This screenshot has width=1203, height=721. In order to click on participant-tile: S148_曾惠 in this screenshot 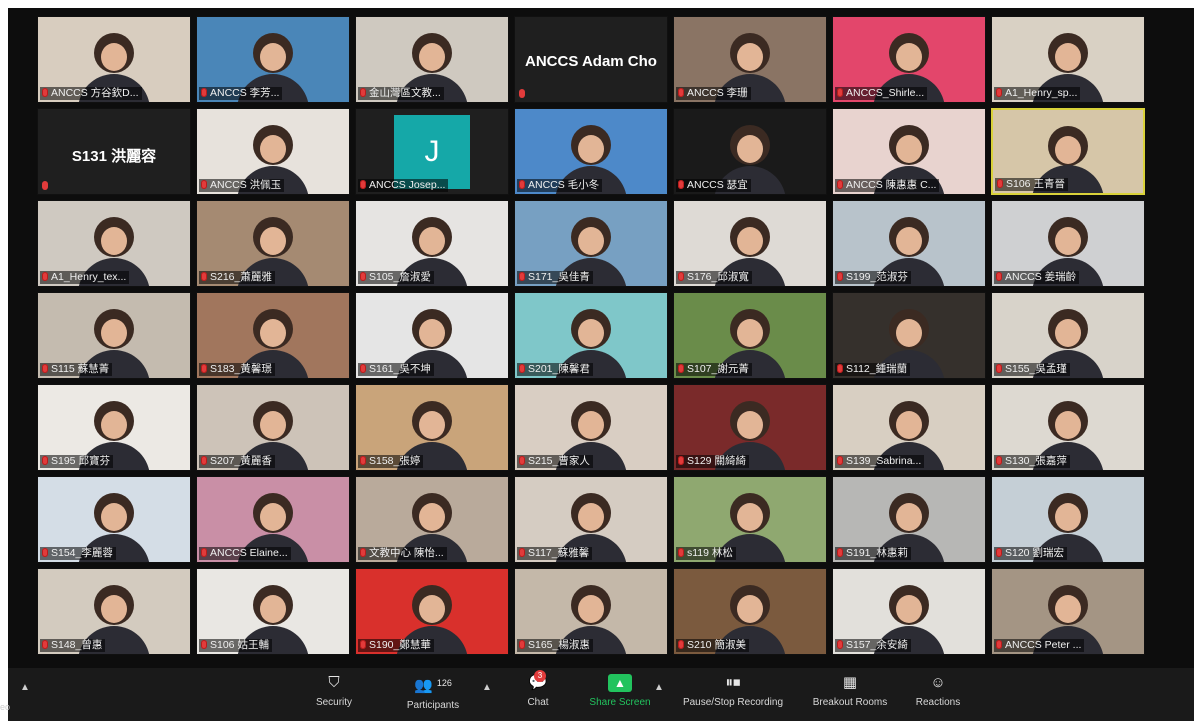, I will do `click(114, 611)`.